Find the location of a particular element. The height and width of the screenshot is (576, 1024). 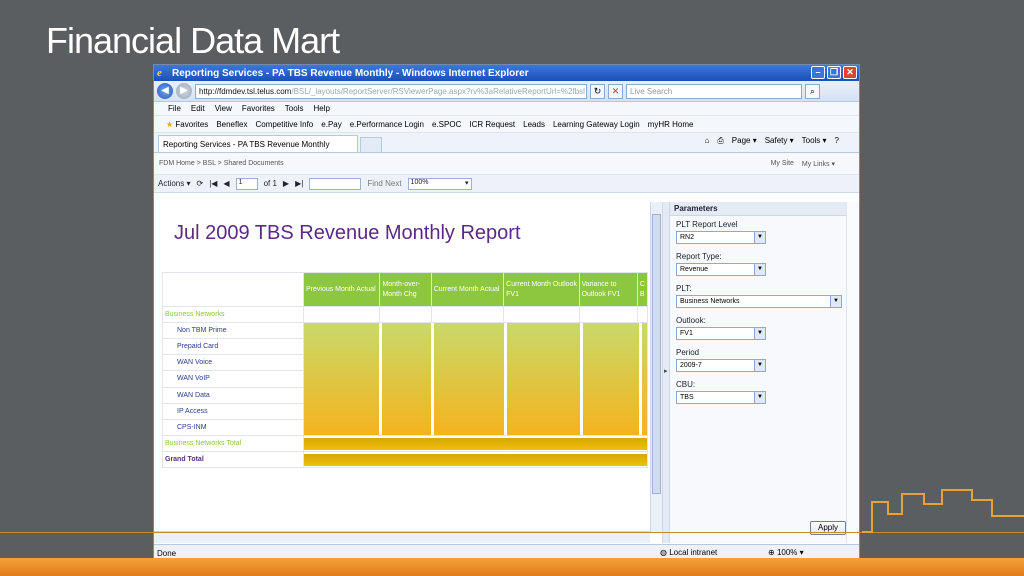

command-bar: ⌂ ⎙ Page ▾ Safety ▾ Tools ▾ ? is located at coordinates (772, 141).